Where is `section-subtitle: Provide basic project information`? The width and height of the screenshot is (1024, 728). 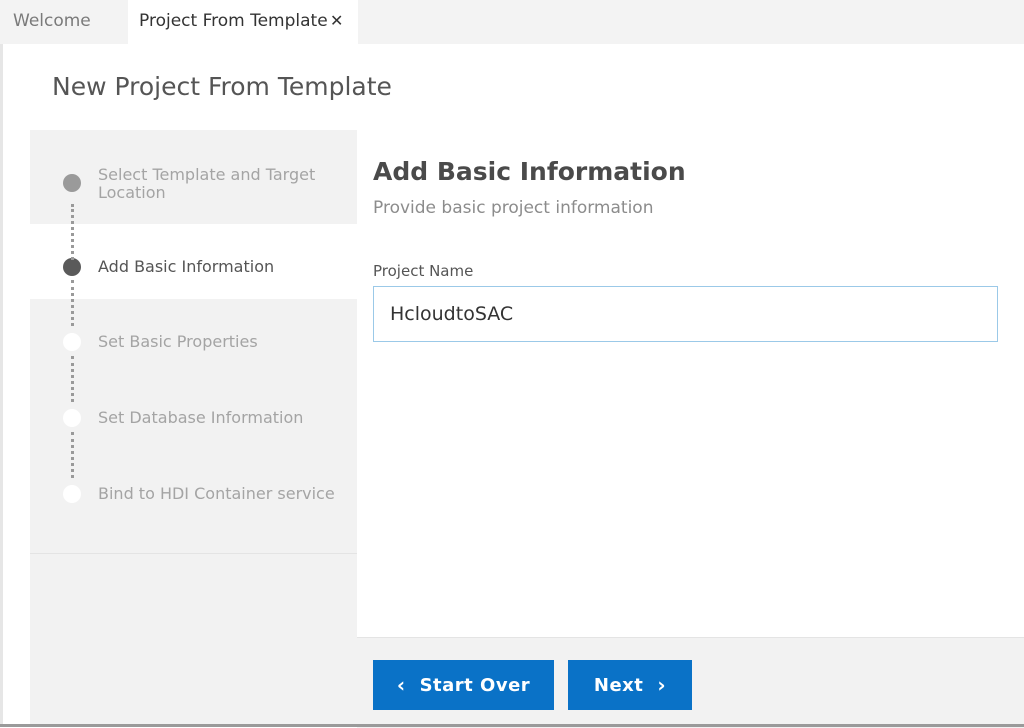 section-subtitle: Provide basic project information is located at coordinates (513, 208).